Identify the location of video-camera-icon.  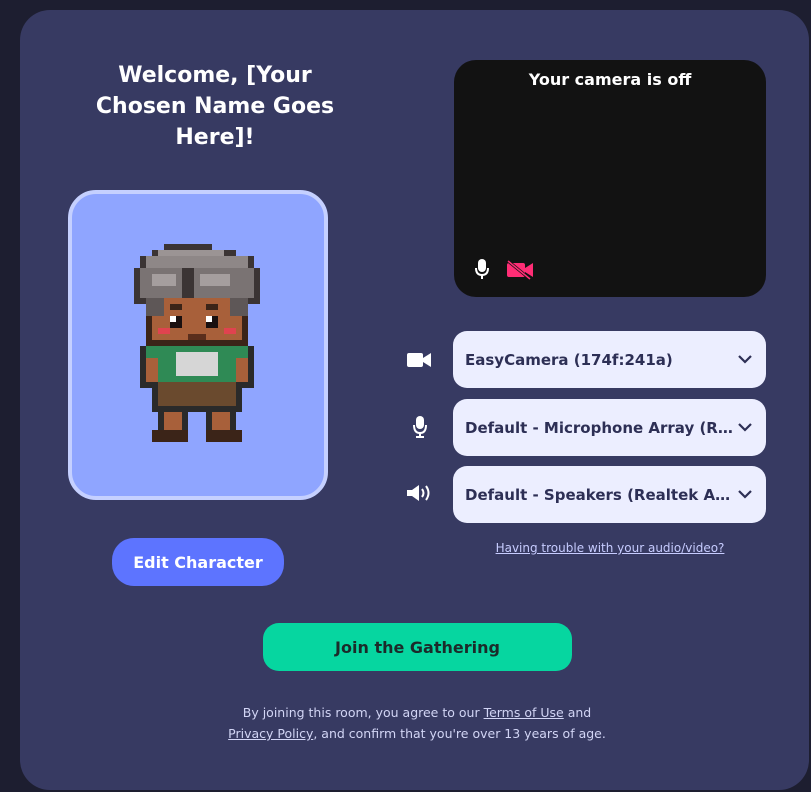
(419, 360).